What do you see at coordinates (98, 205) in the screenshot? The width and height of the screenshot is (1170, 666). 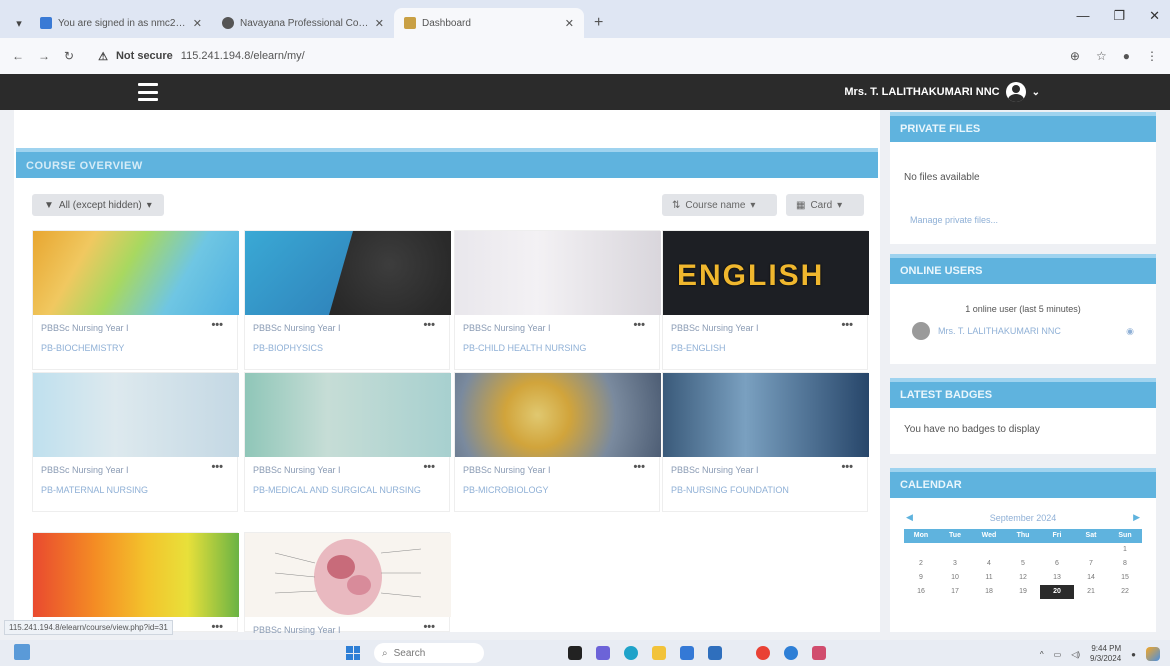 I see `course-filter-dropdown: ▼ All (except hidden) ▾` at bounding box center [98, 205].